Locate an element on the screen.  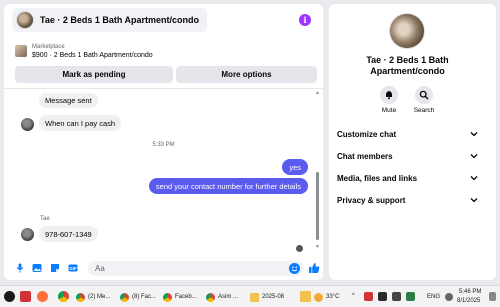
scrollbar-thumb is located at coordinates (317, 206).